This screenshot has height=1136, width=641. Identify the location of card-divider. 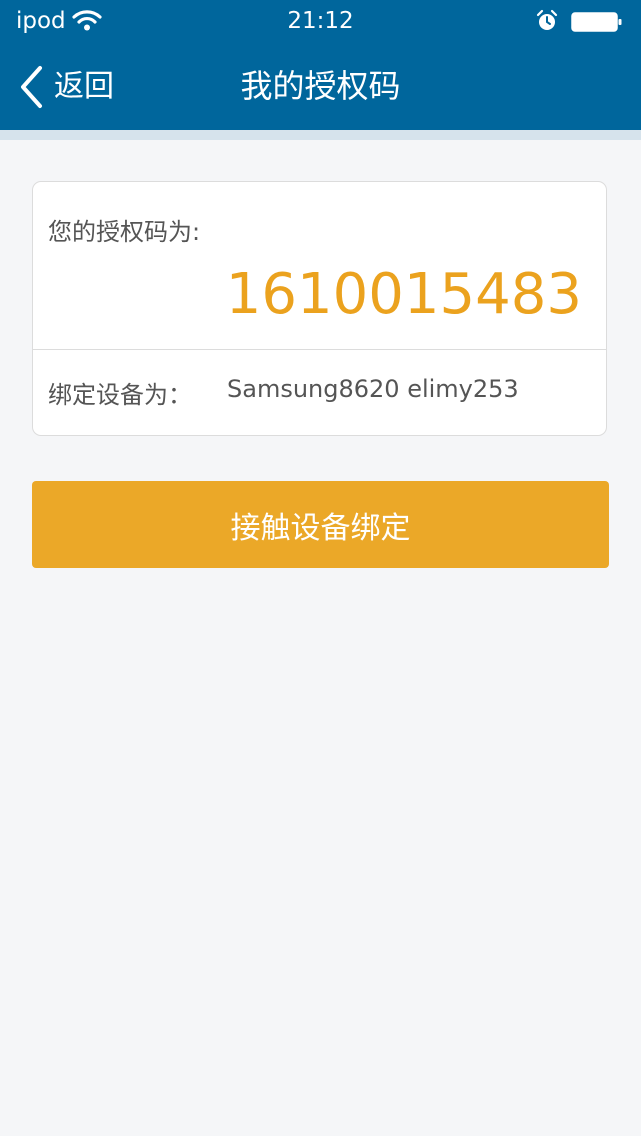
(319, 349).